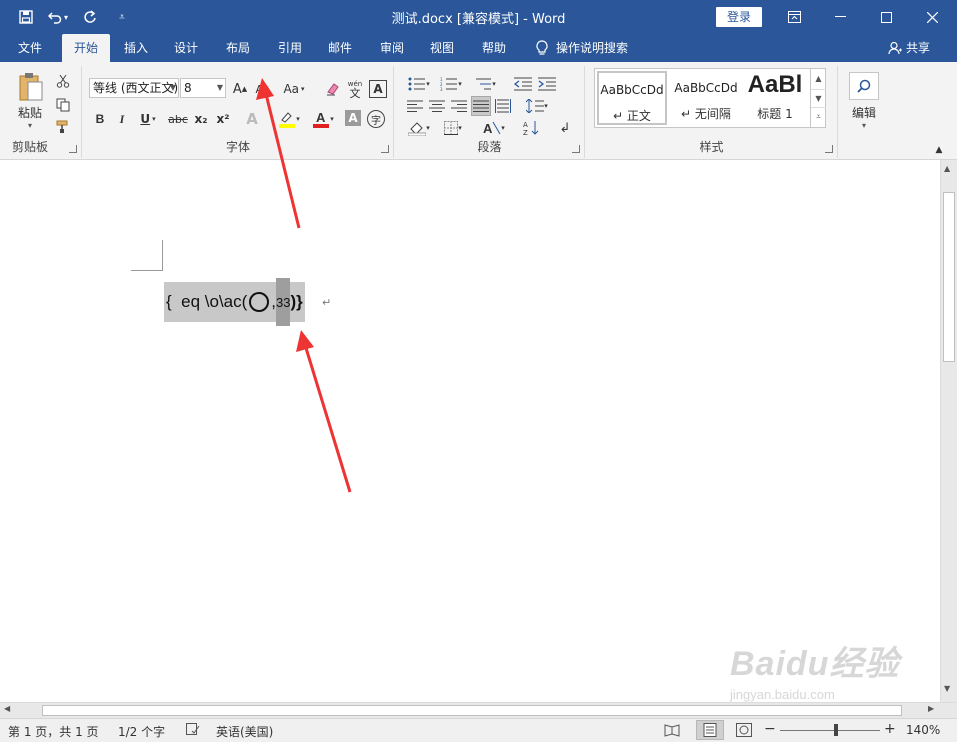 Image resolution: width=957 pixels, height=742 pixels. Describe the element at coordinates (947, 168) in the screenshot. I see `scroll-up-icon: ▲` at that location.